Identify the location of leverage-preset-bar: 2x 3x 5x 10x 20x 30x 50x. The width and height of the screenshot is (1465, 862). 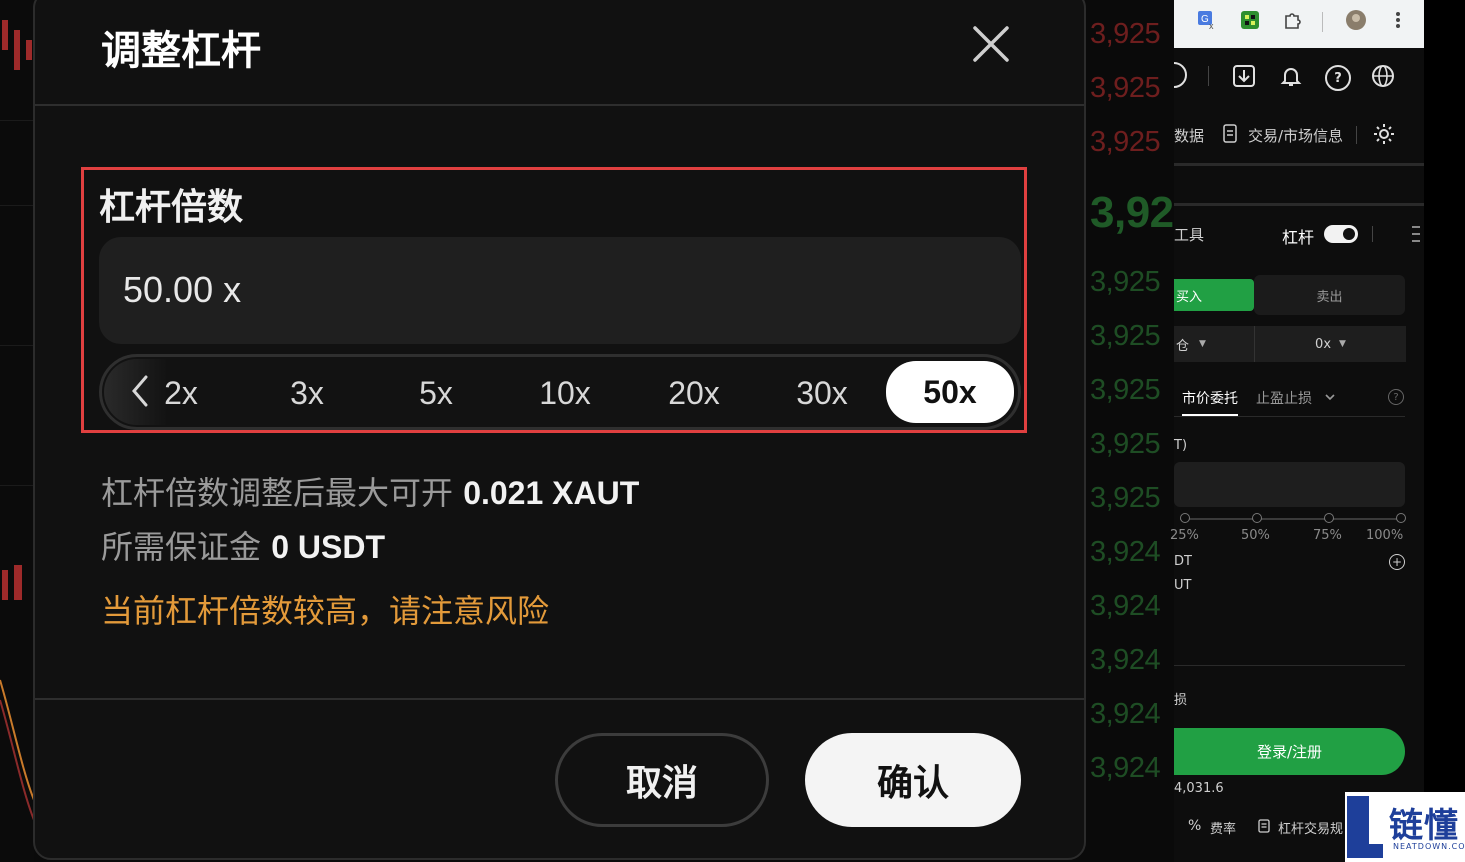
(560, 392).